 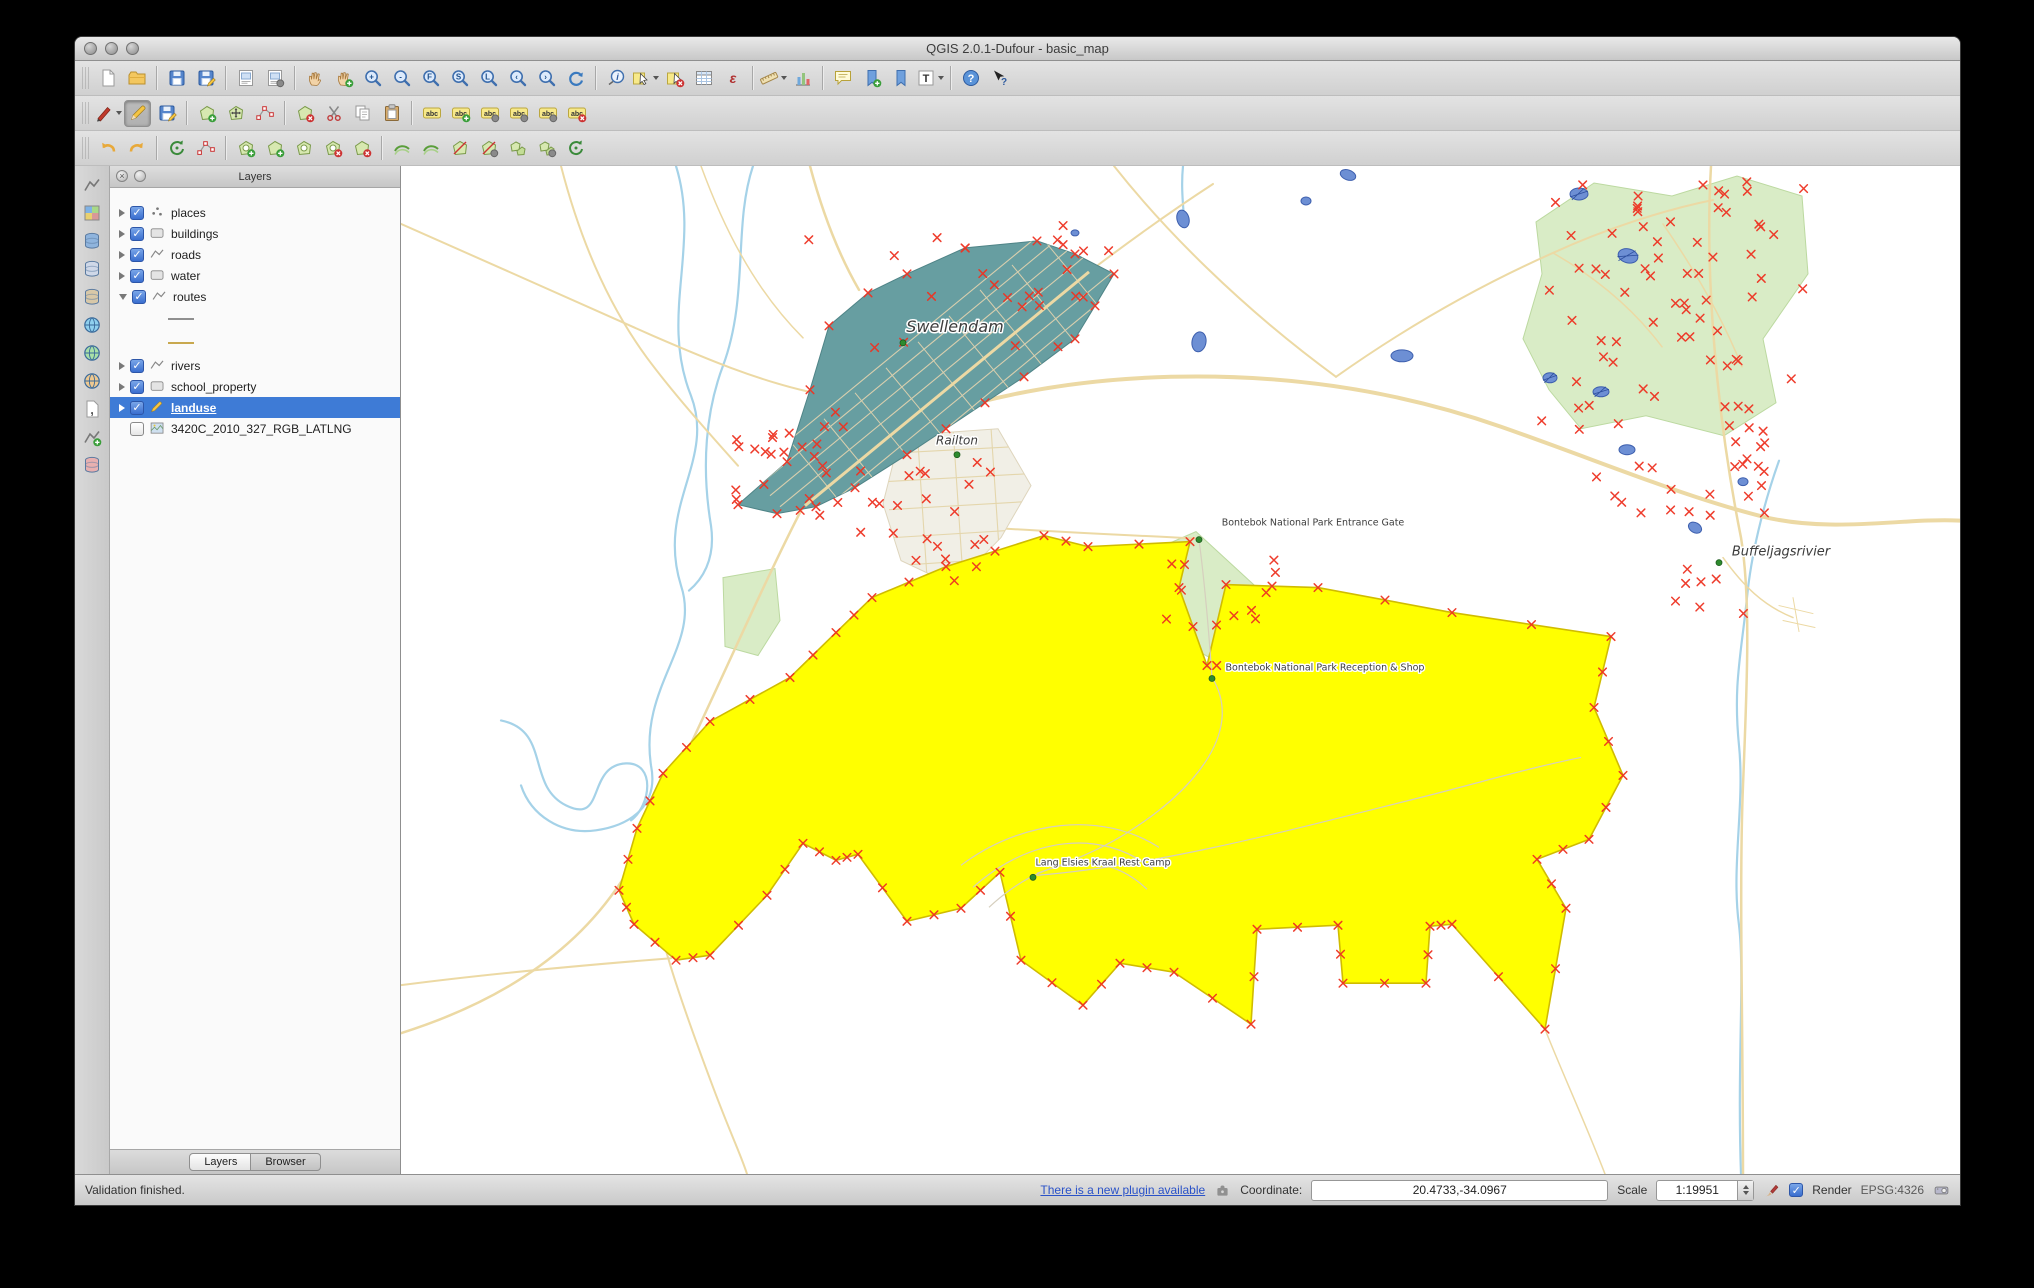 What do you see at coordinates (274, 78) in the screenshot?
I see `composer-manager-button` at bounding box center [274, 78].